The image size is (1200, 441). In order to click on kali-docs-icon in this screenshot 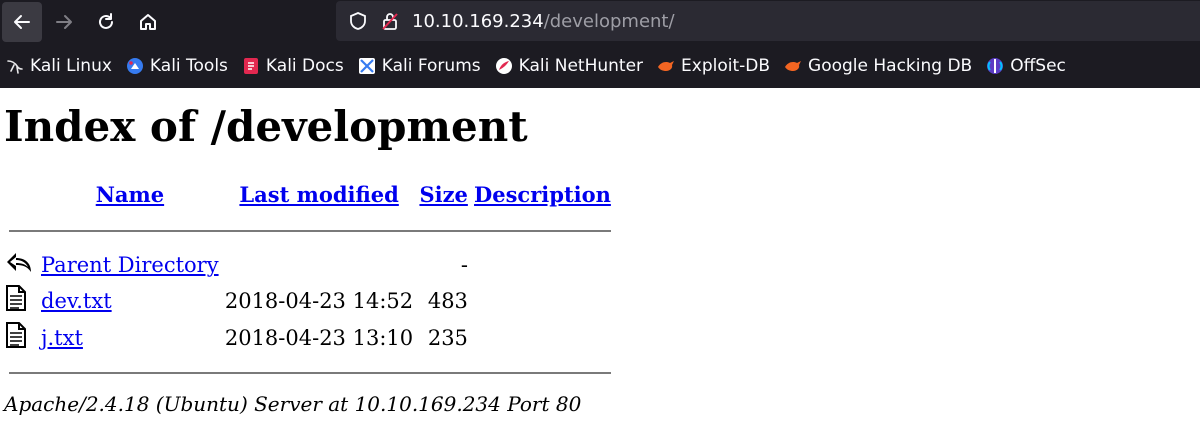, I will do `click(250, 66)`.